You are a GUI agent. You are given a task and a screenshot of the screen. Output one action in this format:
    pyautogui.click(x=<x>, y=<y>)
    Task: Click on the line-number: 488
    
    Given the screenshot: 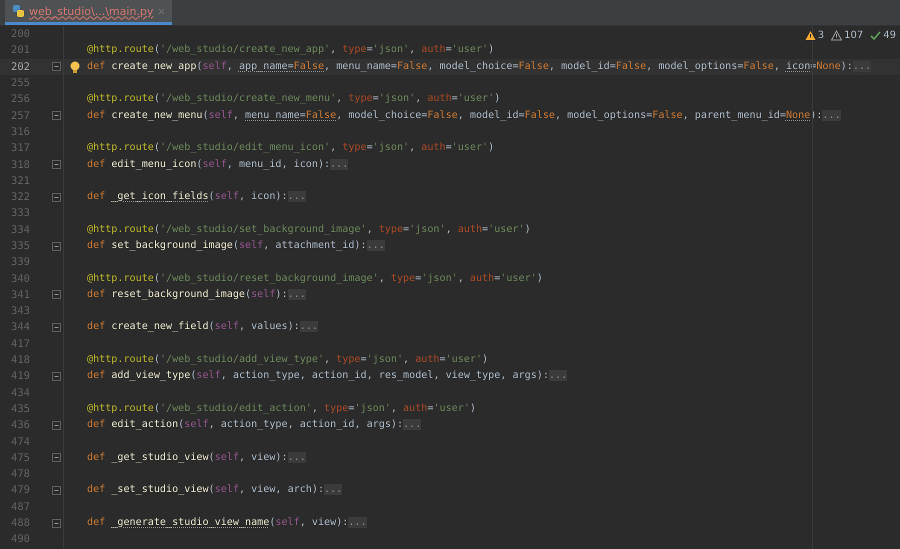 What is the action you would take?
    pyautogui.click(x=20, y=523)
    